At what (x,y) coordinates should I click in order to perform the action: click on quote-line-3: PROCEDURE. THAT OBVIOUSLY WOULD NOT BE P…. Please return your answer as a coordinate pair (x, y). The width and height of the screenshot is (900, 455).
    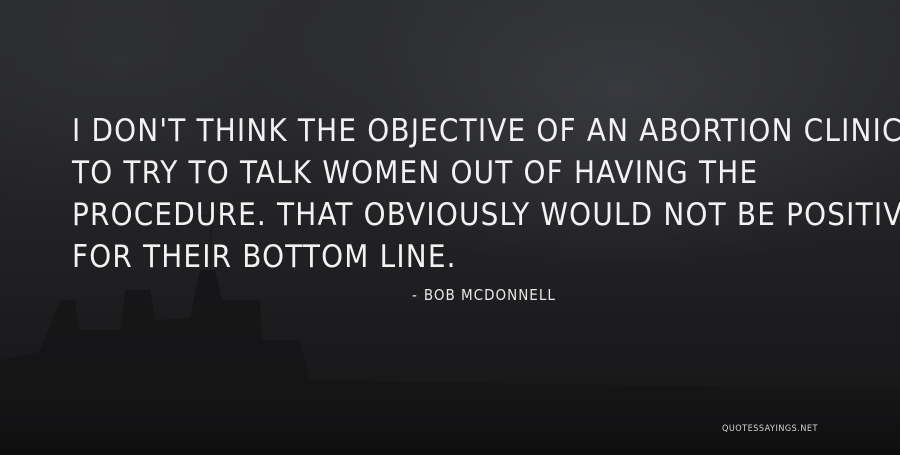
    Looking at the image, I should click on (486, 215).